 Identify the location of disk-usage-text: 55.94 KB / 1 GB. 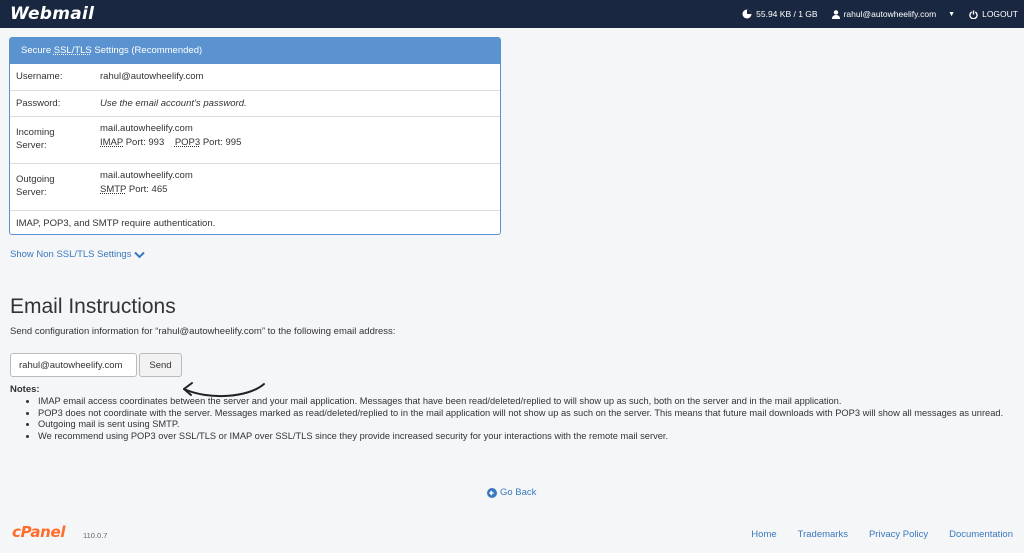
(787, 14).